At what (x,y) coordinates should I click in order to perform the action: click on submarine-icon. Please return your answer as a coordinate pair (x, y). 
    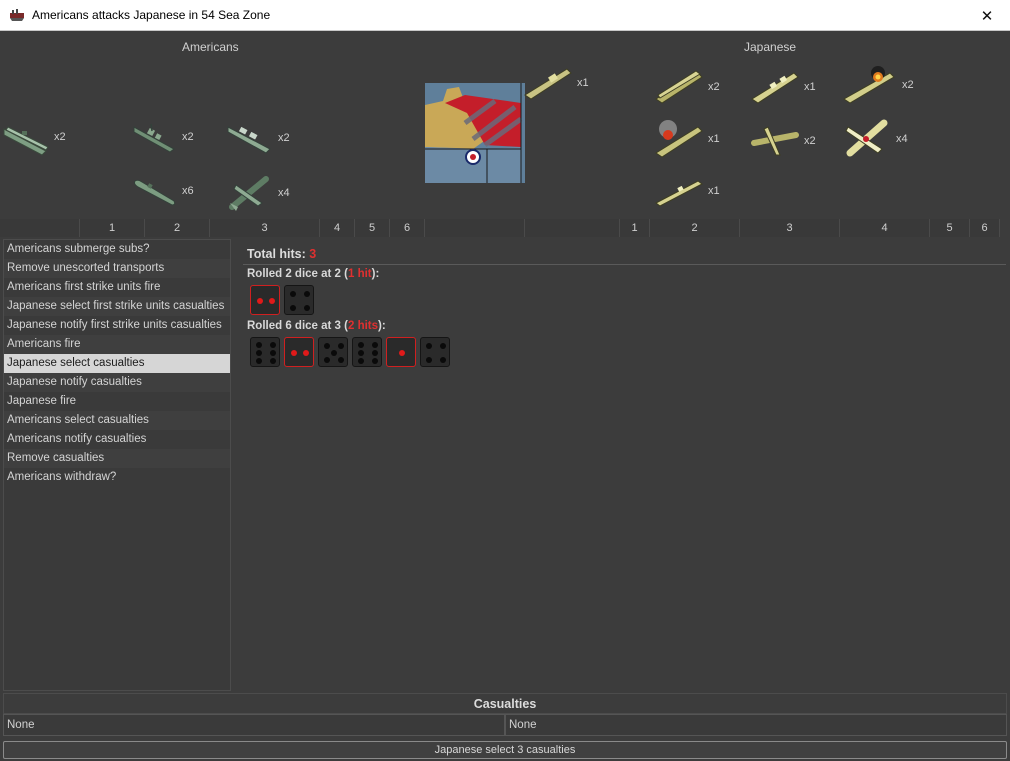
    Looking at the image, I should click on (154, 192).